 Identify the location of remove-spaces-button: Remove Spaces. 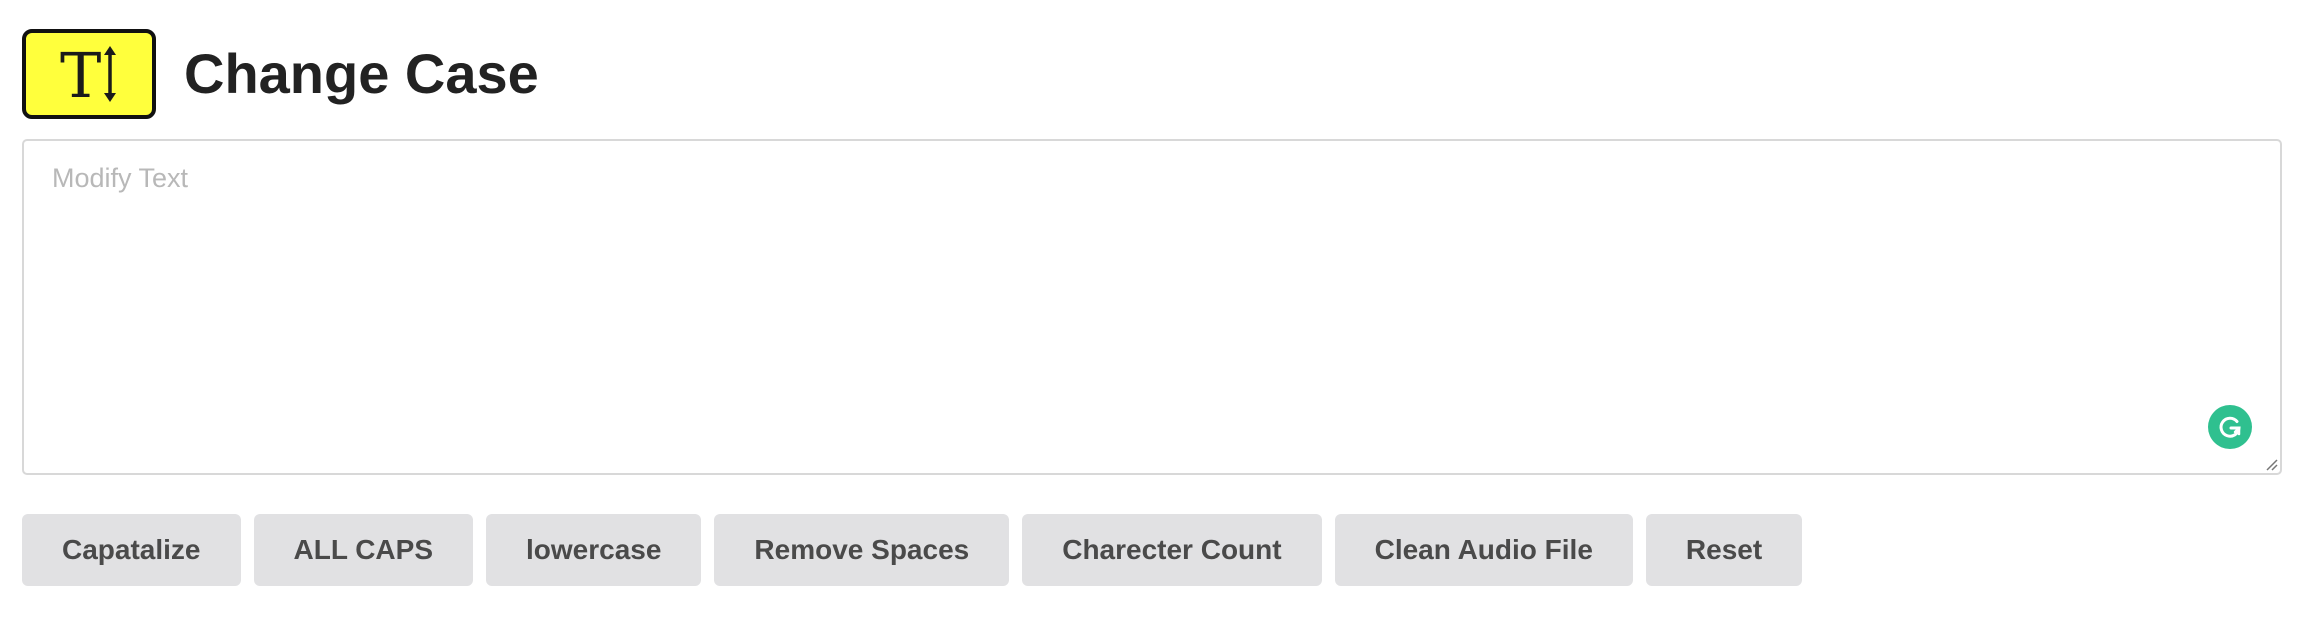
(862, 550).